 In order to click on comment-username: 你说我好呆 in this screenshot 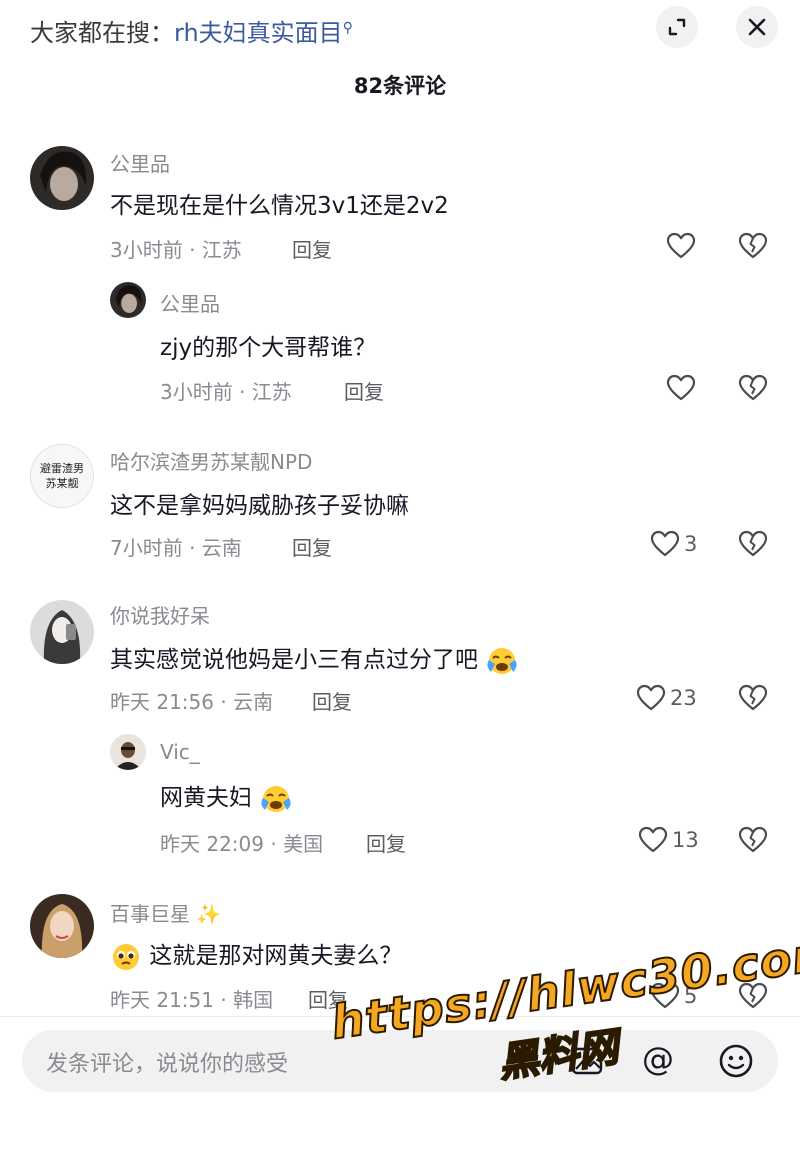, I will do `click(160, 614)`.